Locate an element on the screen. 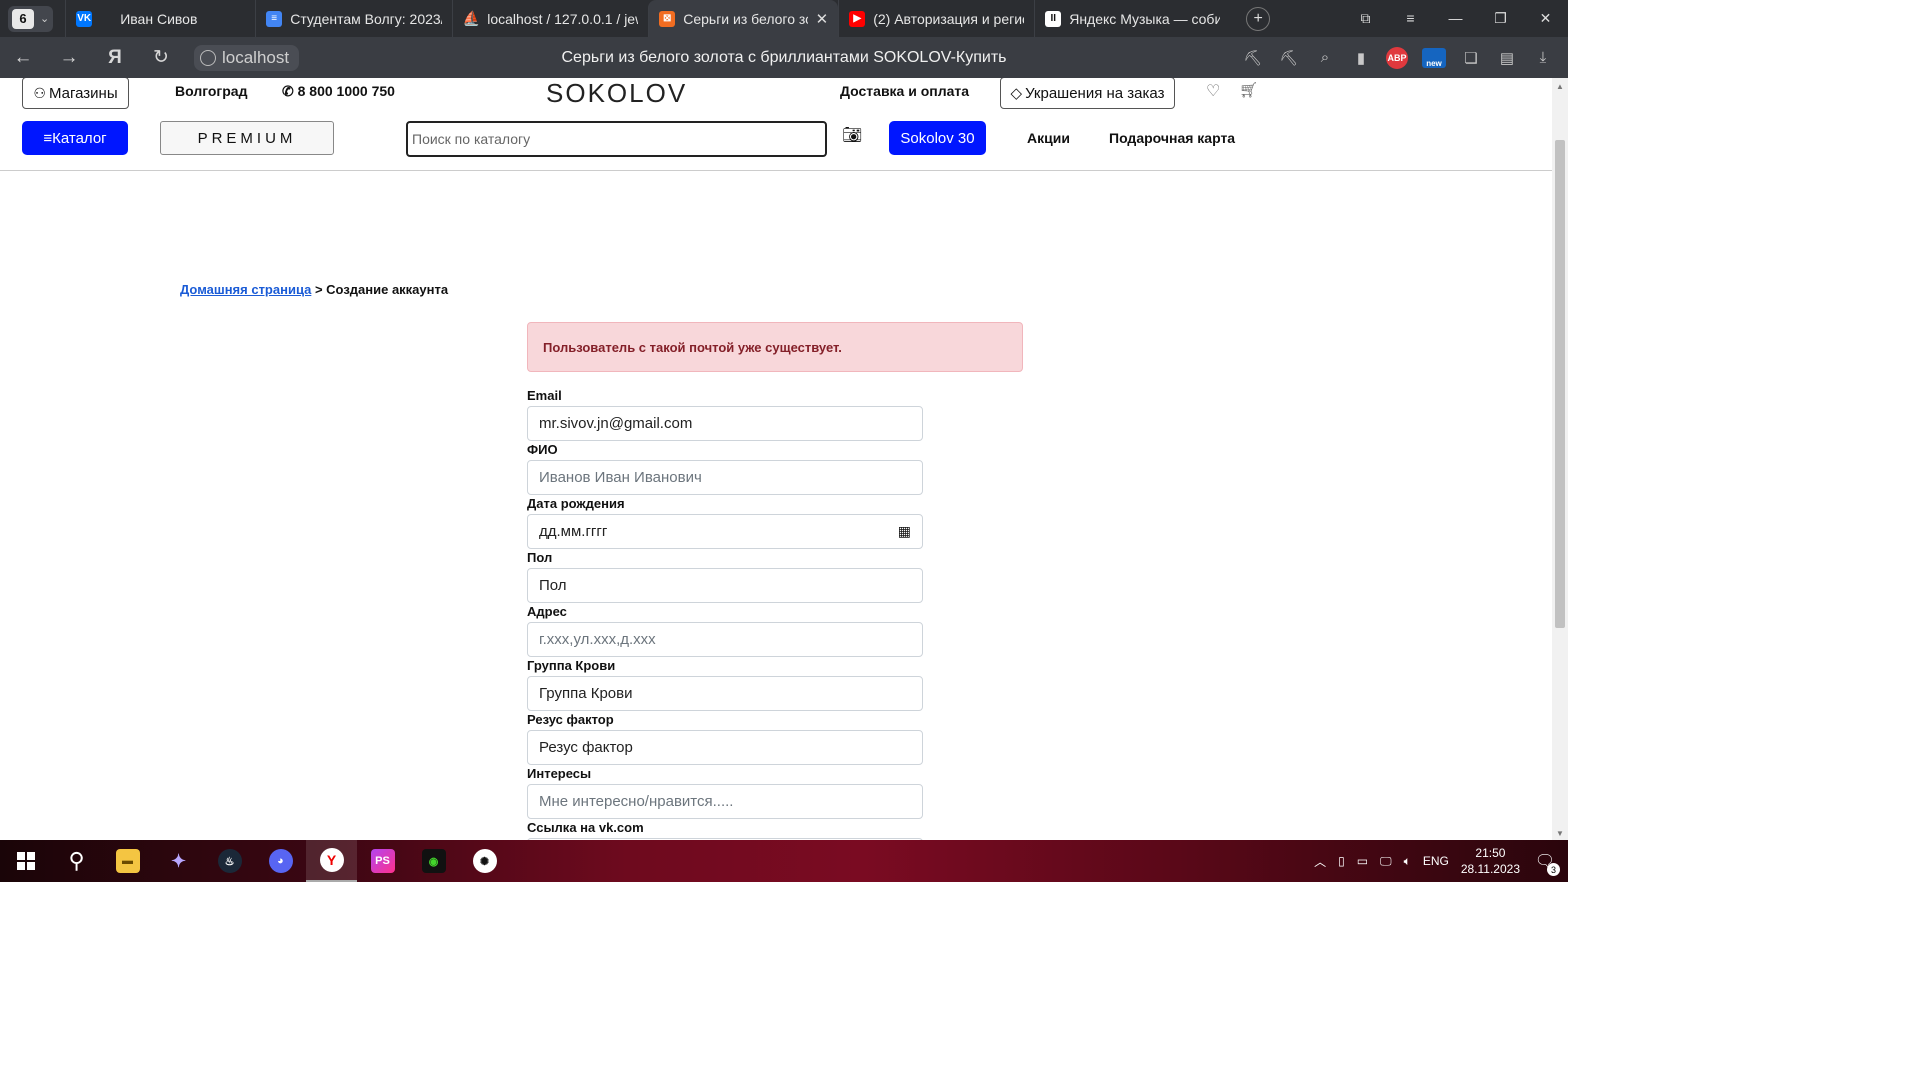 This screenshot has height=1080, width=1920. menu-icon: ≡ is located at coordinates (1410, 18).